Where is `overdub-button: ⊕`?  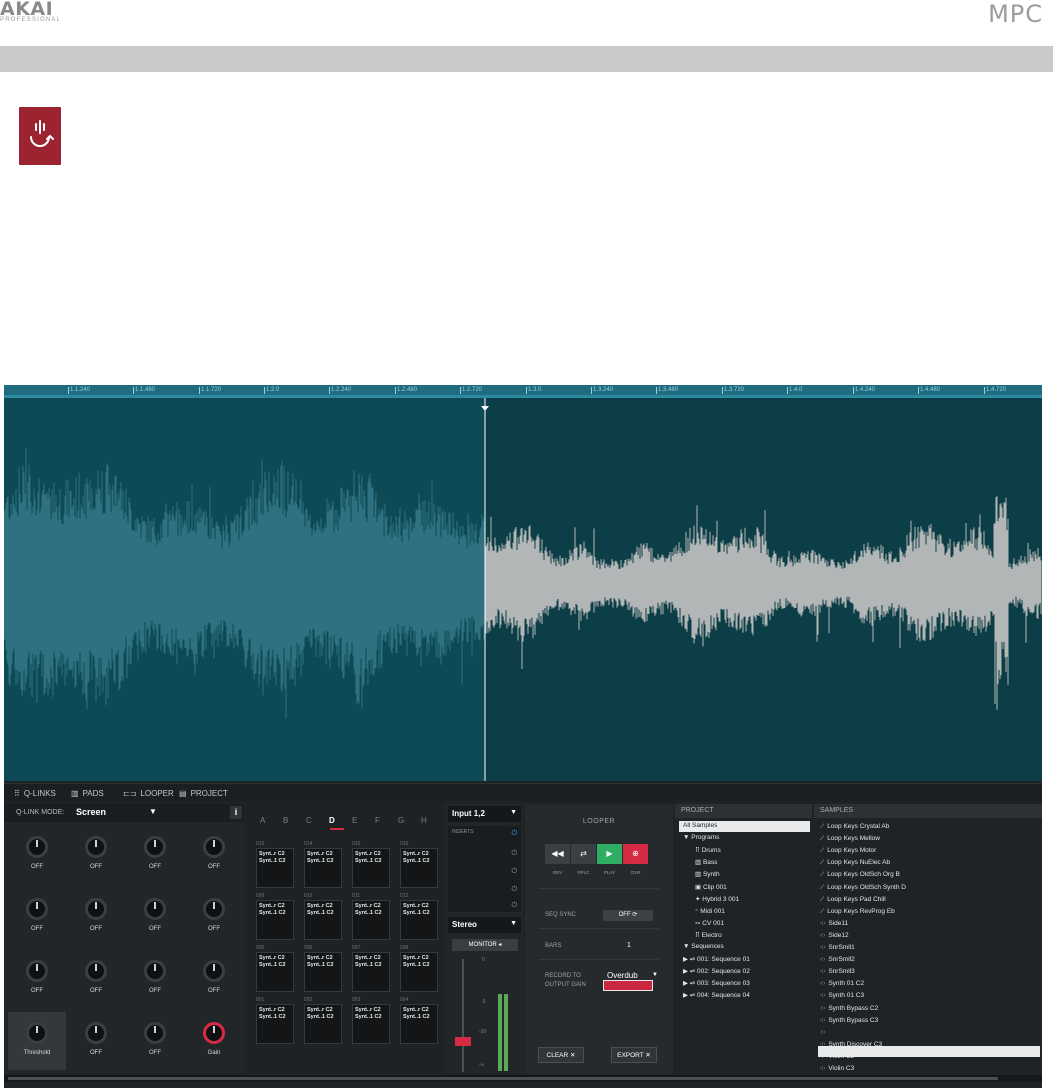 overdub-button: ⊕ is located at coordinates (635, 854).